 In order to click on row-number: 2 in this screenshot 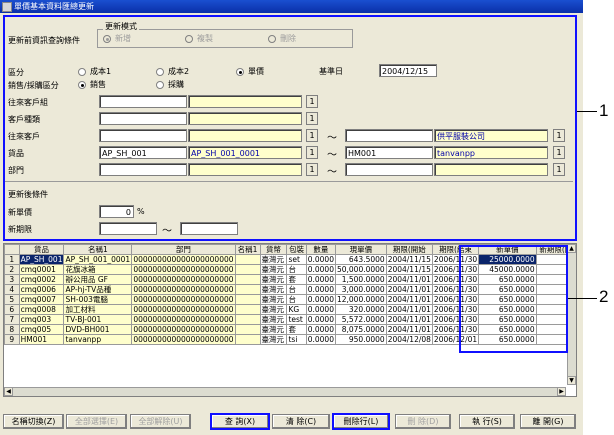, I will do `click(12, 269)`.